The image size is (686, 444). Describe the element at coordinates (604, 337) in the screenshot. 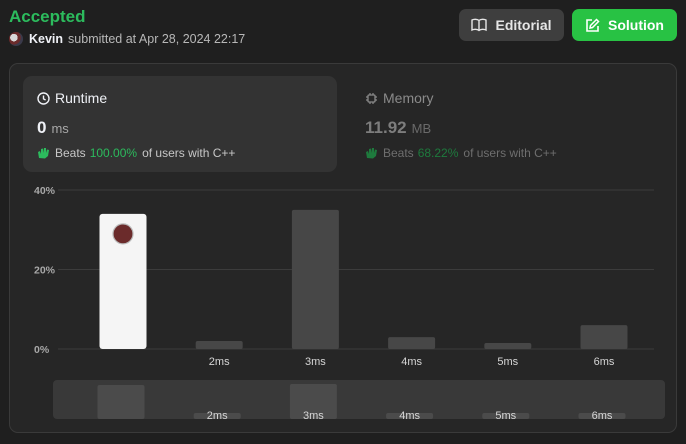

I see `bar-6ms` at that location.